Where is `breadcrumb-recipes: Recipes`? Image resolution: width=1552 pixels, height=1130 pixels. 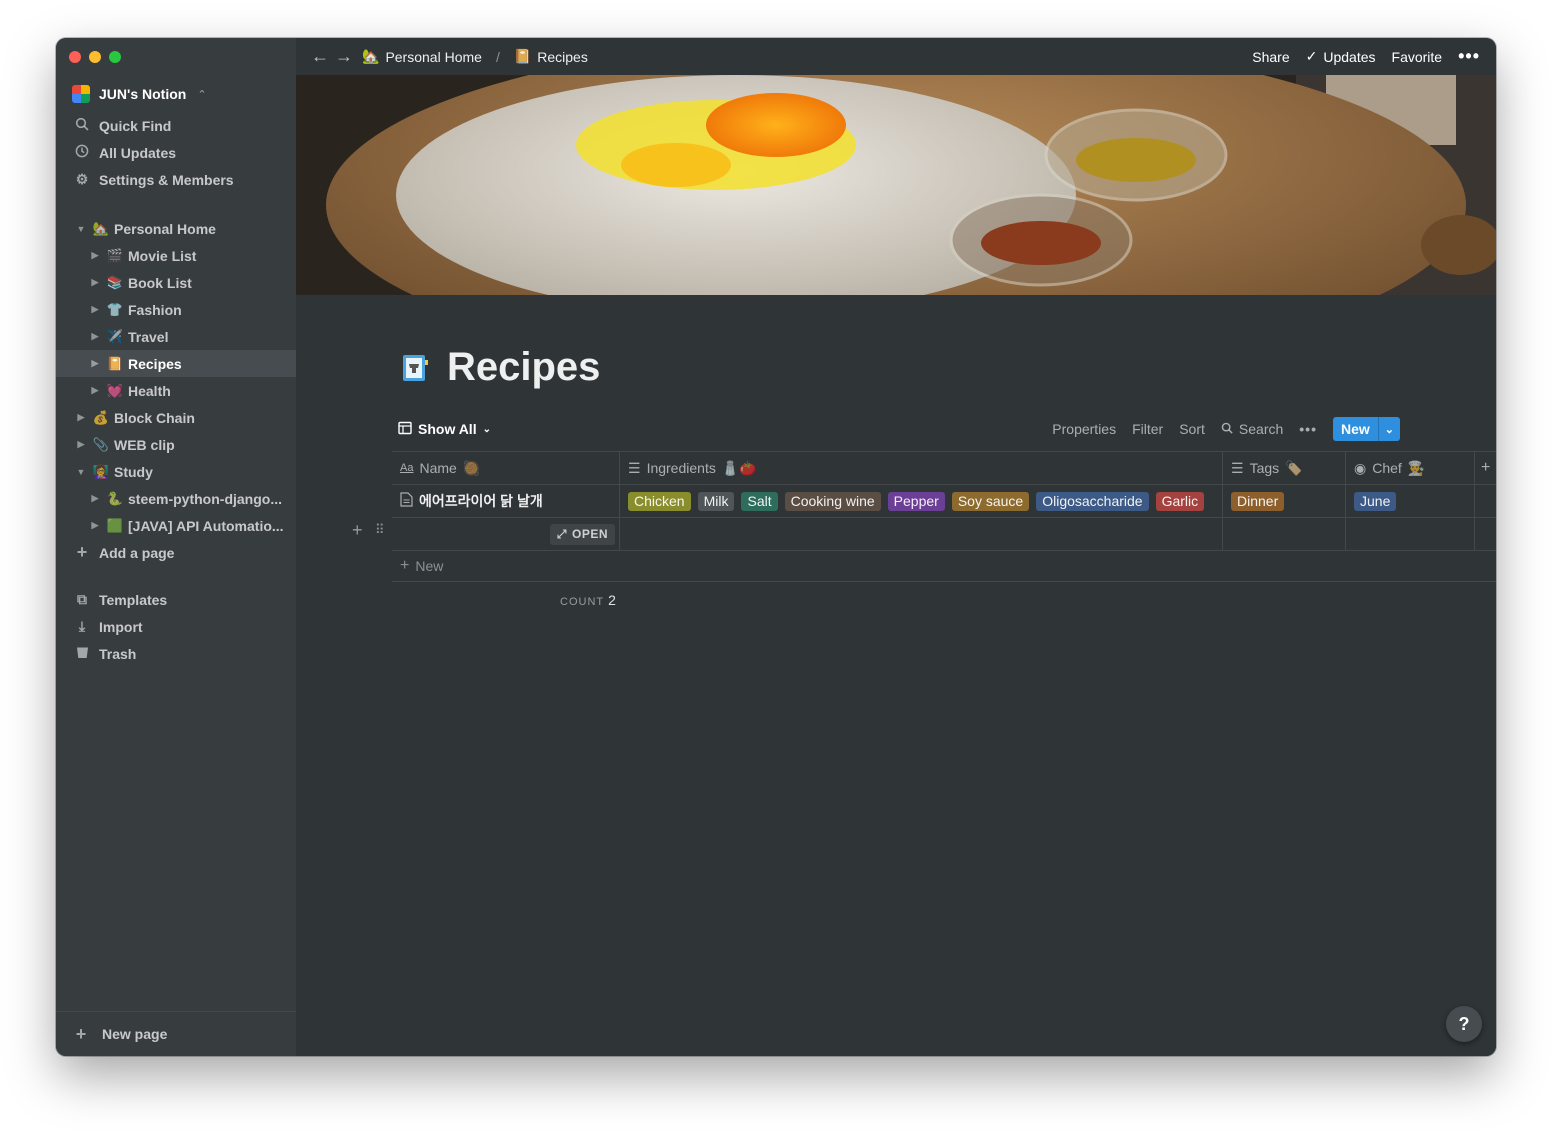
breadcrumb-recipes: Recipes is located at coordinates (562, 57).